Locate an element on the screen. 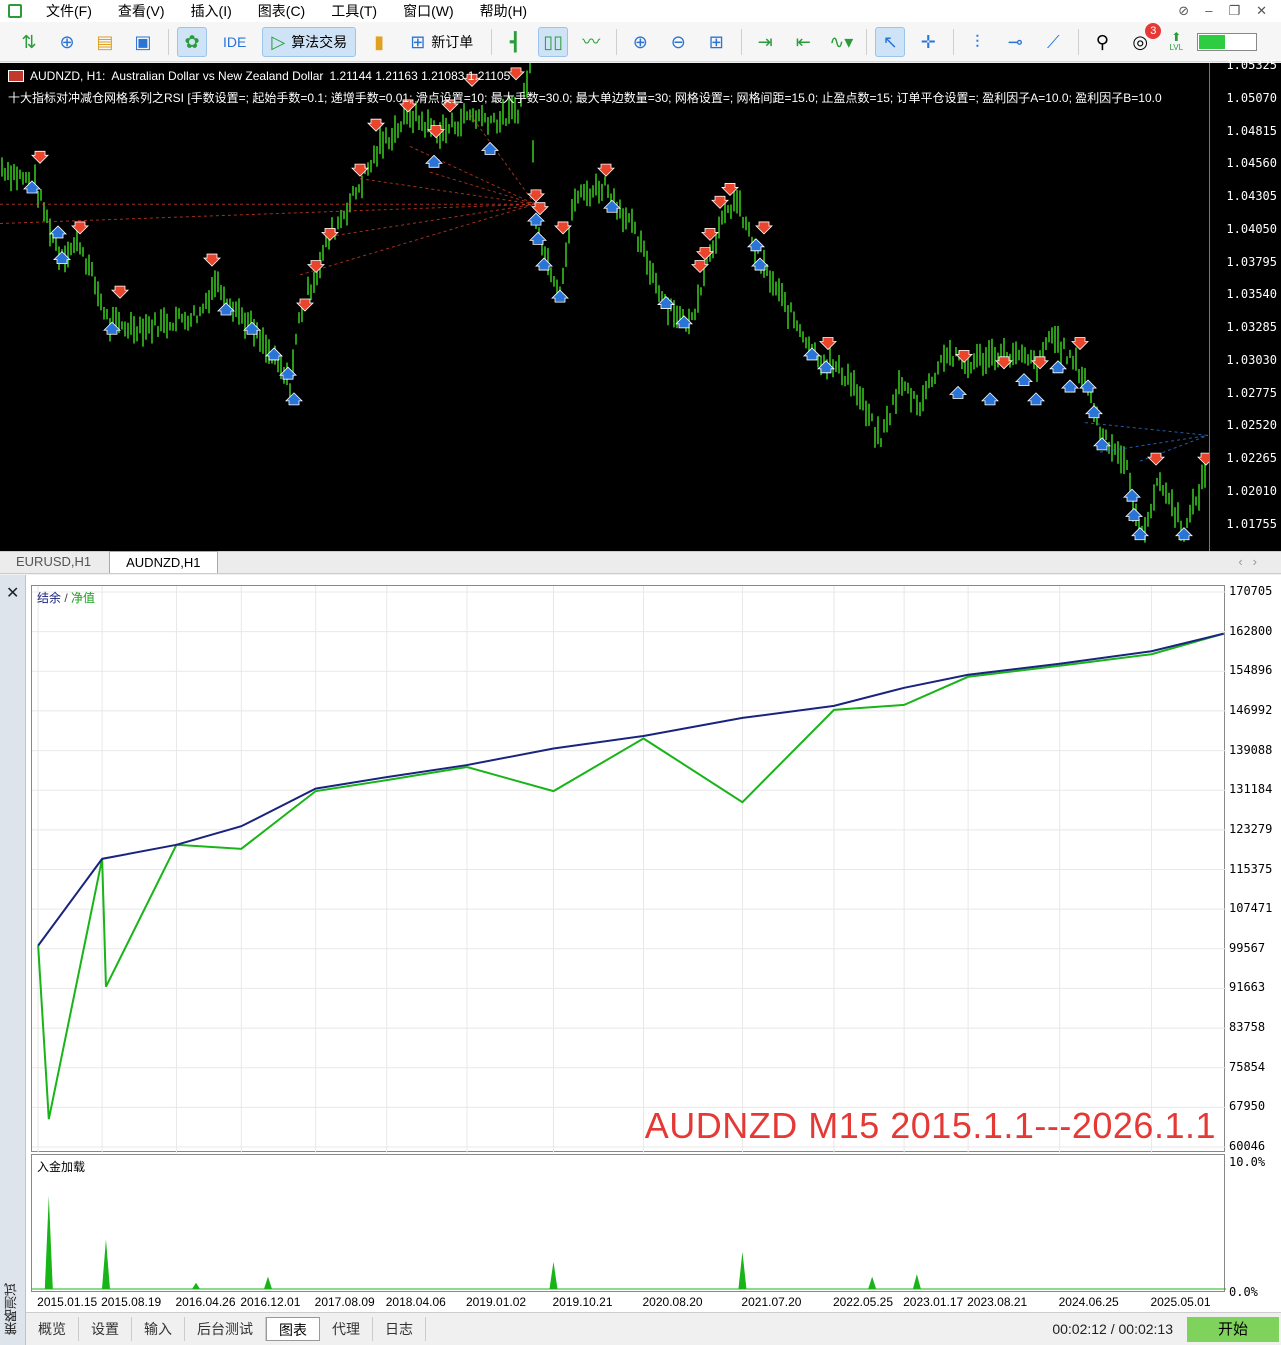  market-bag-button: ▮ is located at coordinates (379, 42).